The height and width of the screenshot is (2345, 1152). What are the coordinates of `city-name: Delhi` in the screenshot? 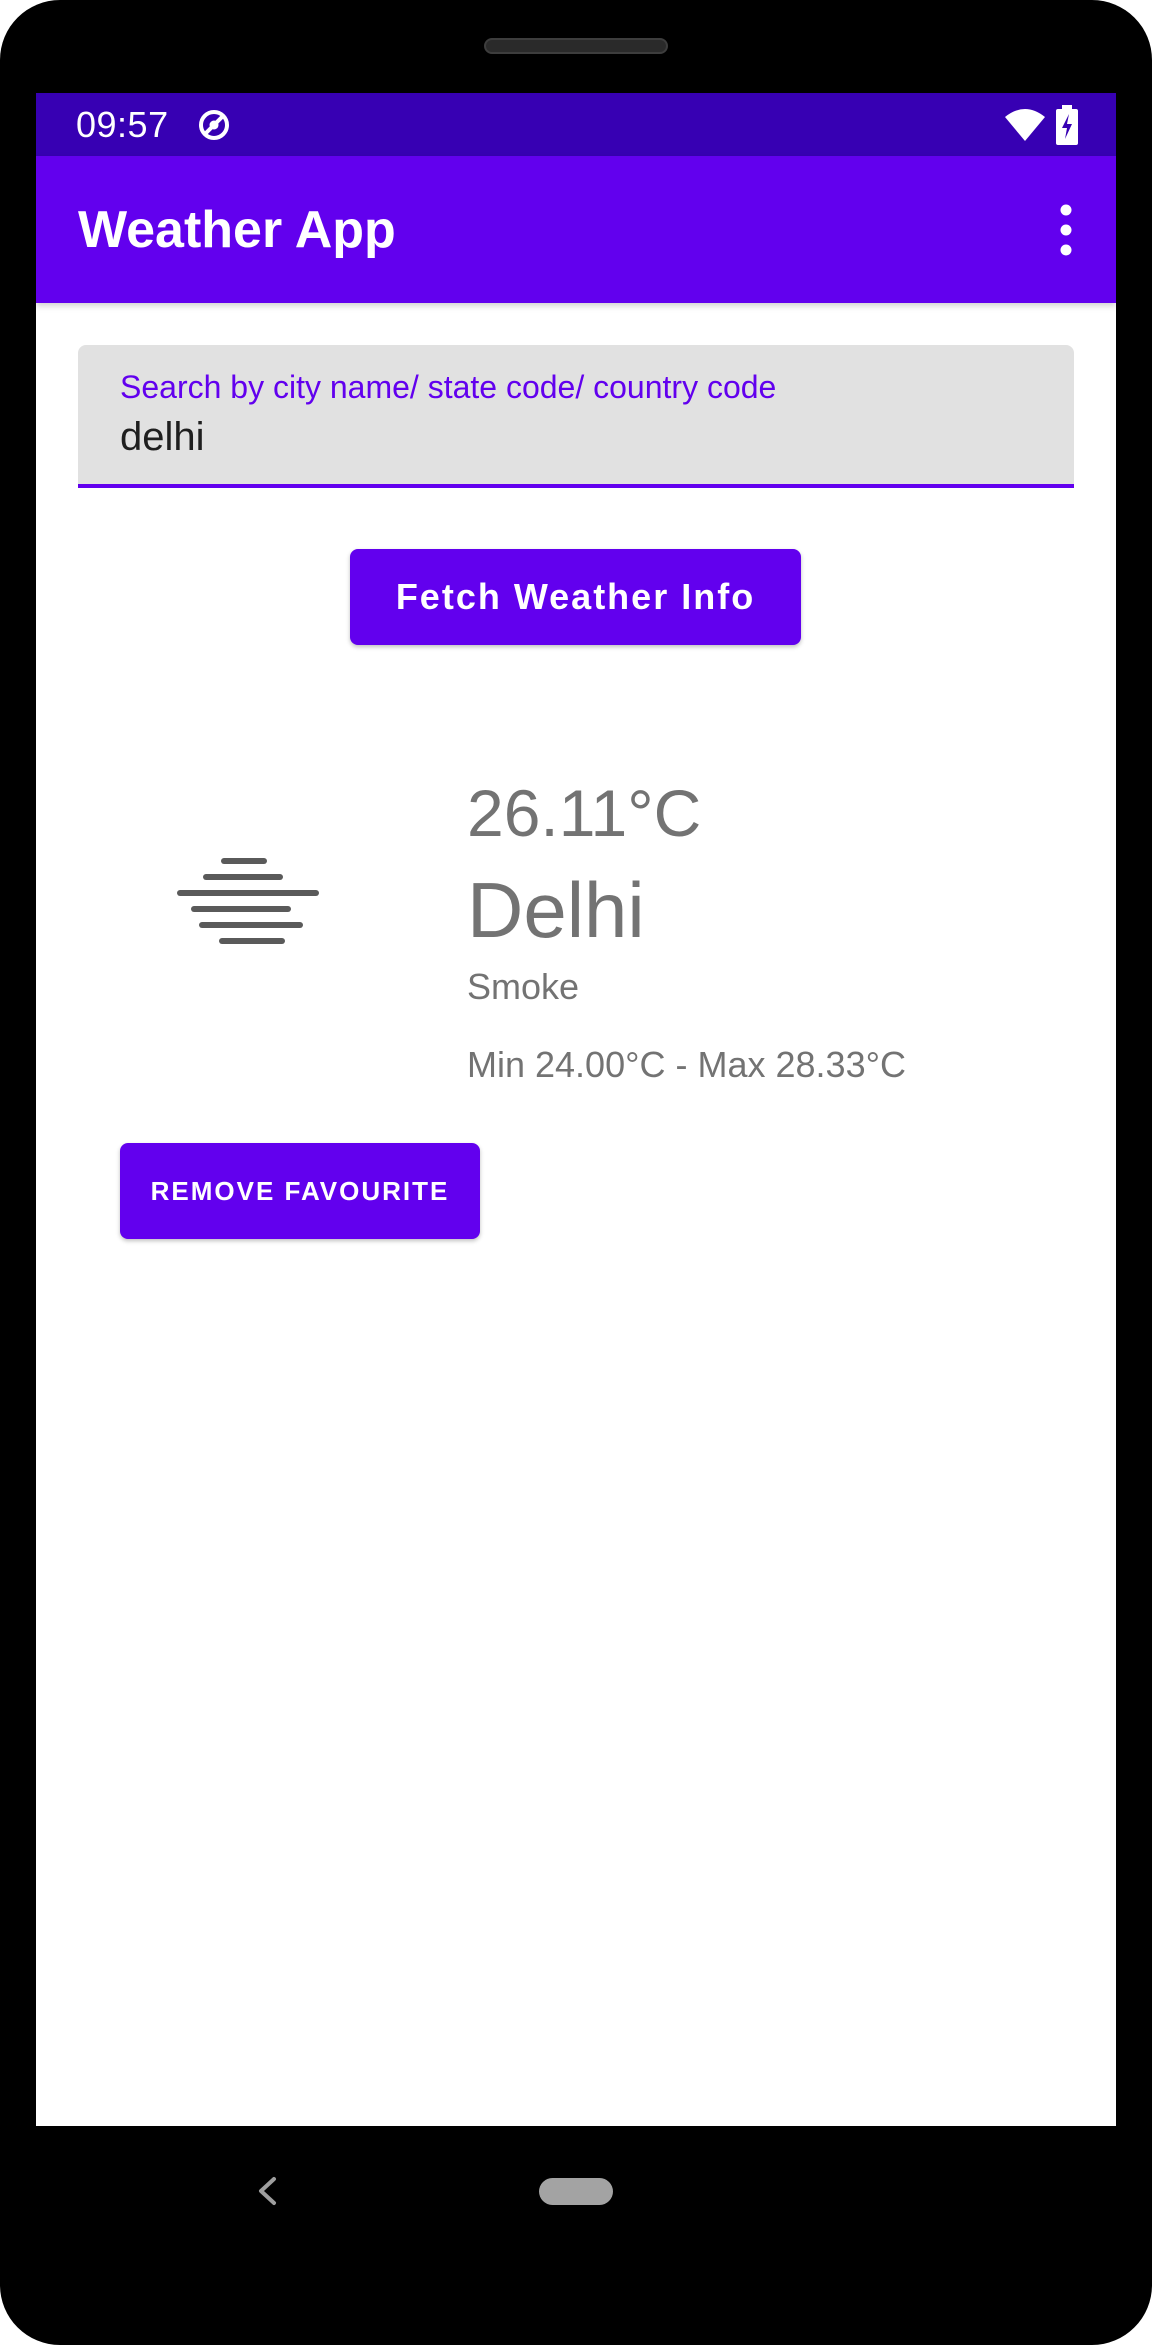 It's located at (556, 910).